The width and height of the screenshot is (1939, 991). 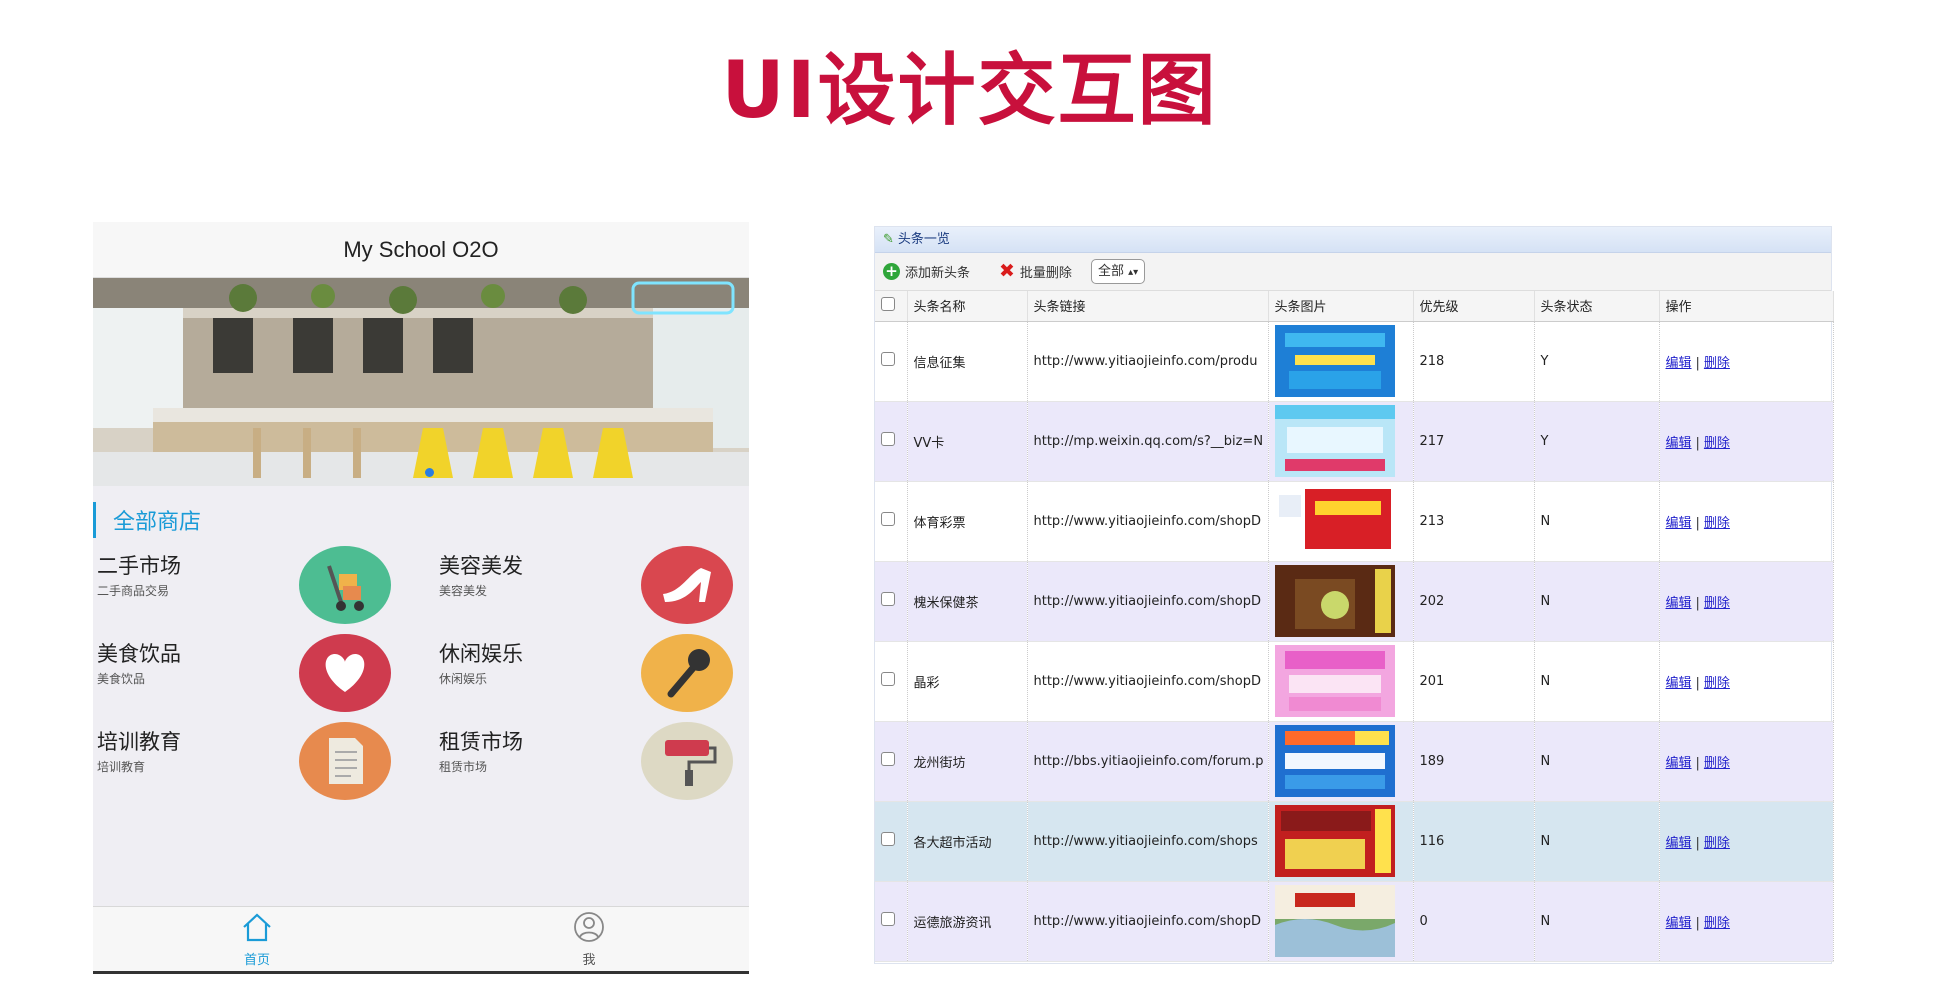 I want to click on category-desc: 培训教育, so click(x=121, y=767).